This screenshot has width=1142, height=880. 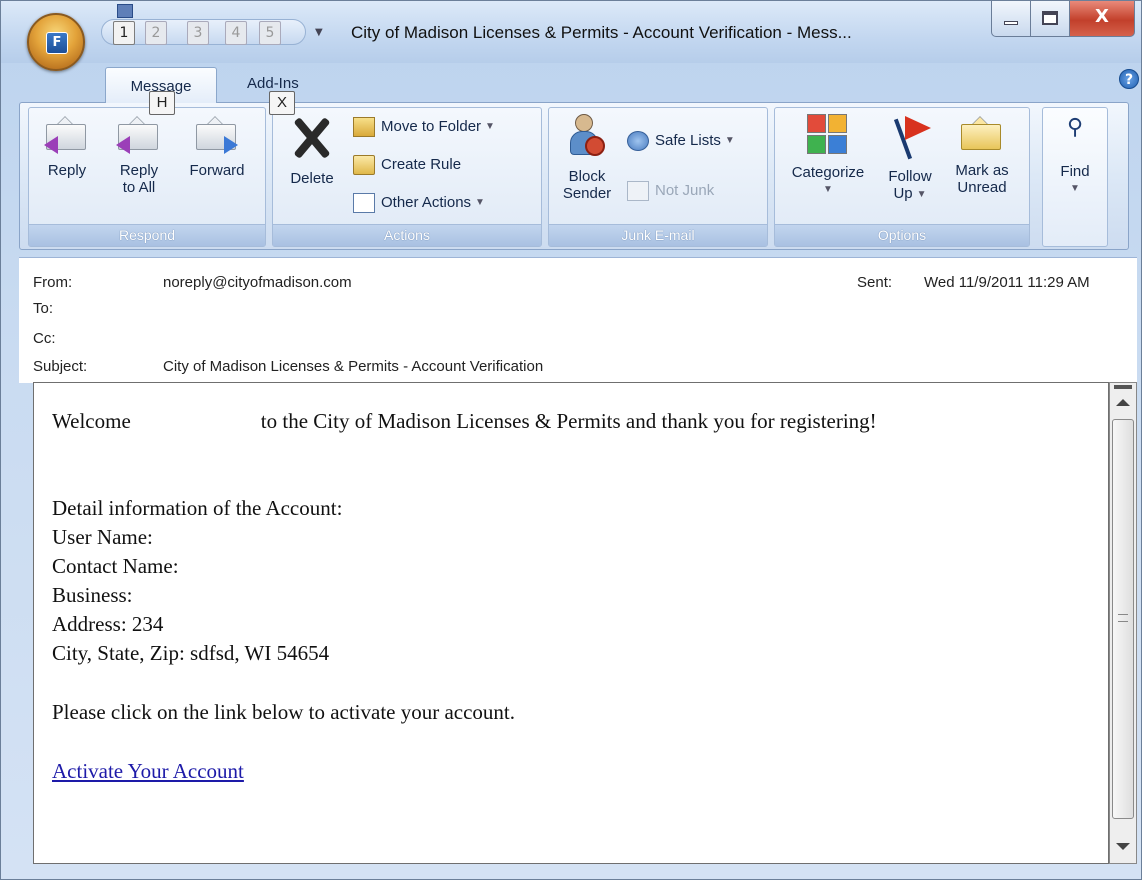 I want to click on office-button: F, so click(x=56, y=42).